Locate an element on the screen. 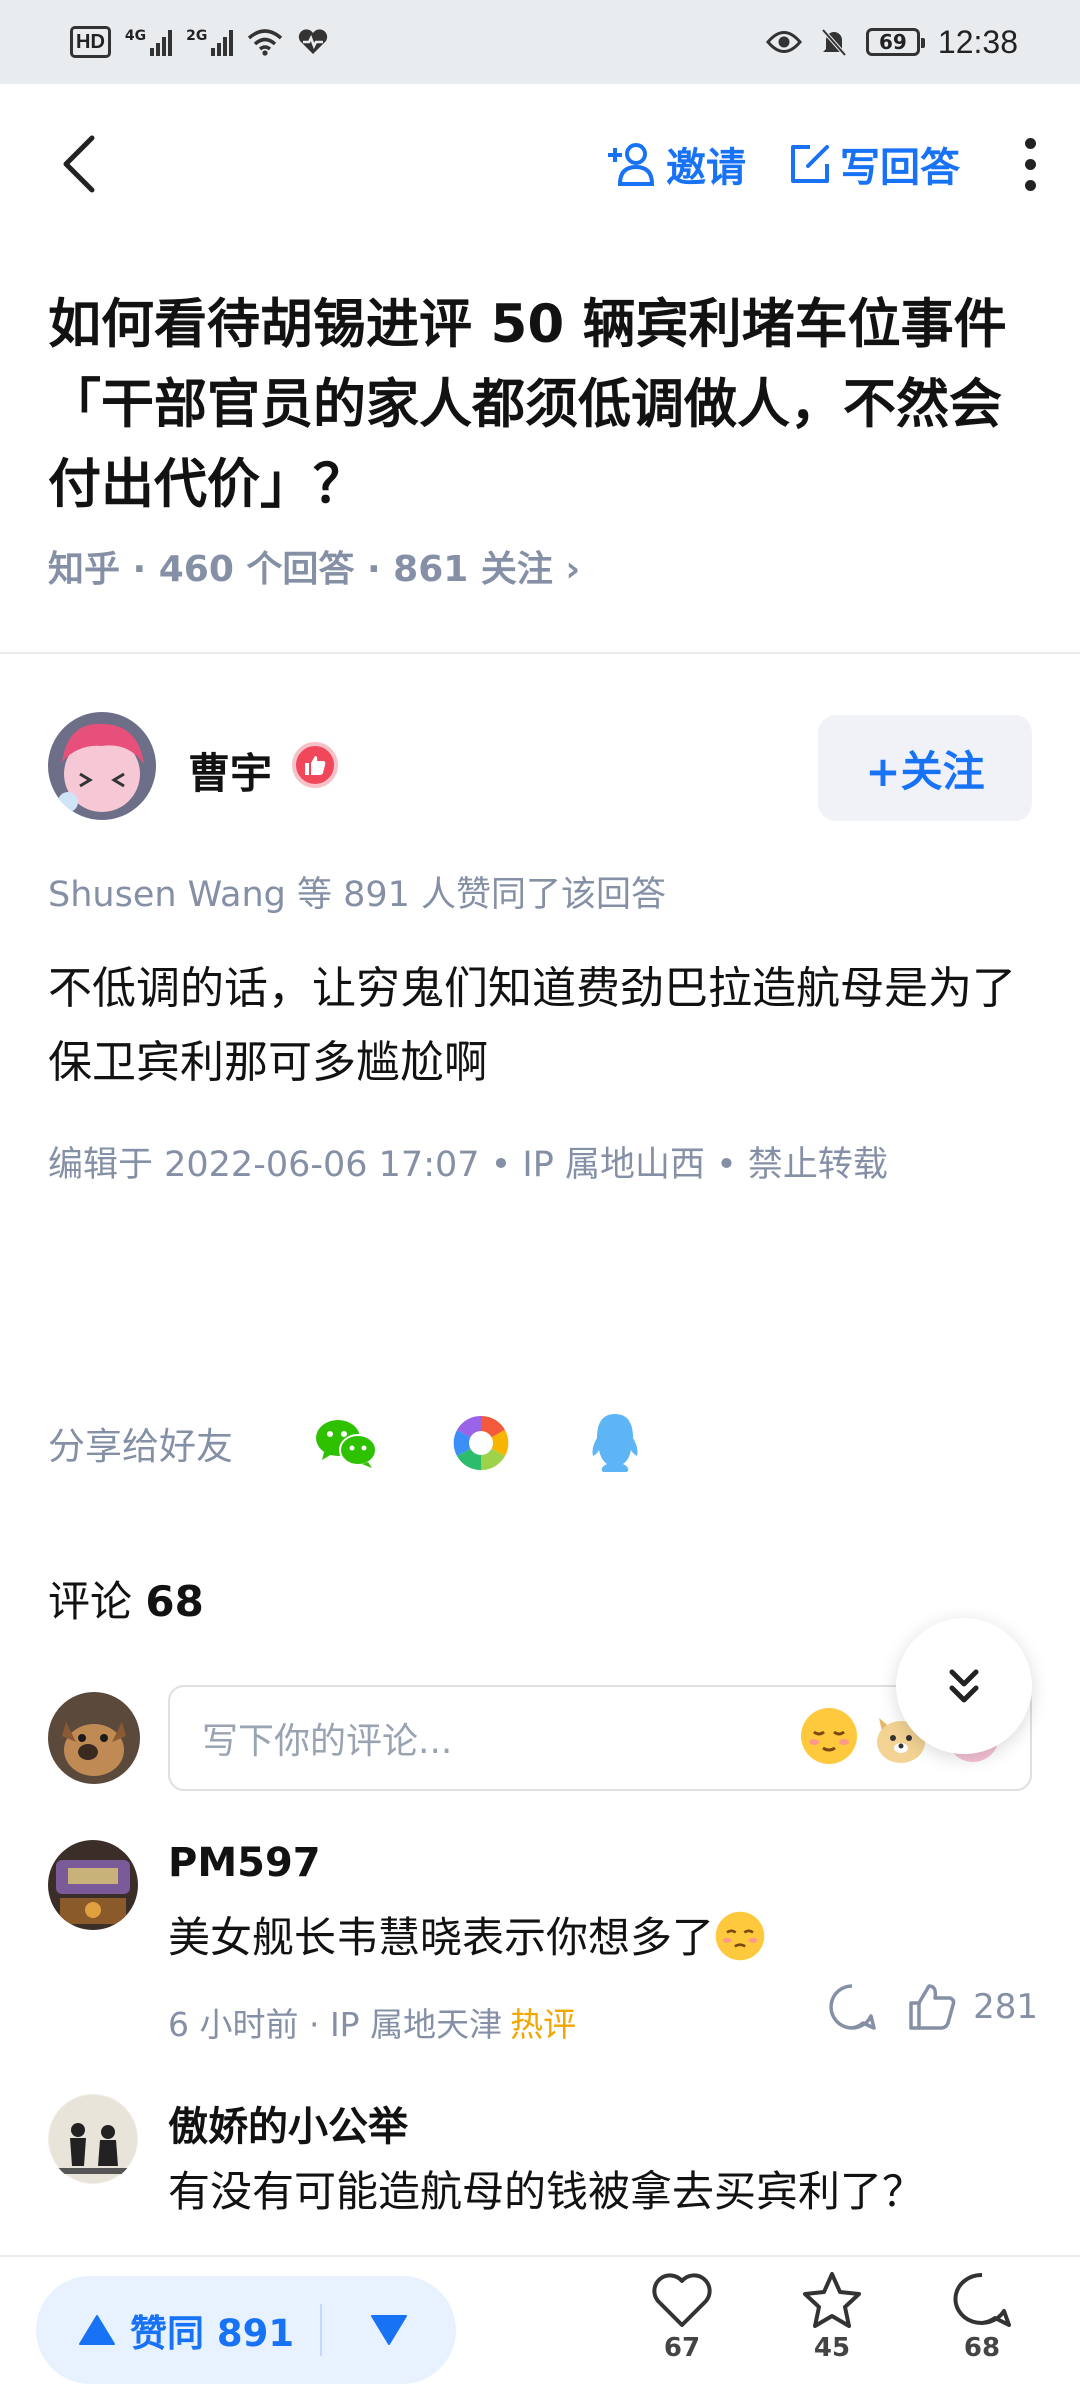  hot-comment-badge: 热评 is located at coordinates (543, 2024).